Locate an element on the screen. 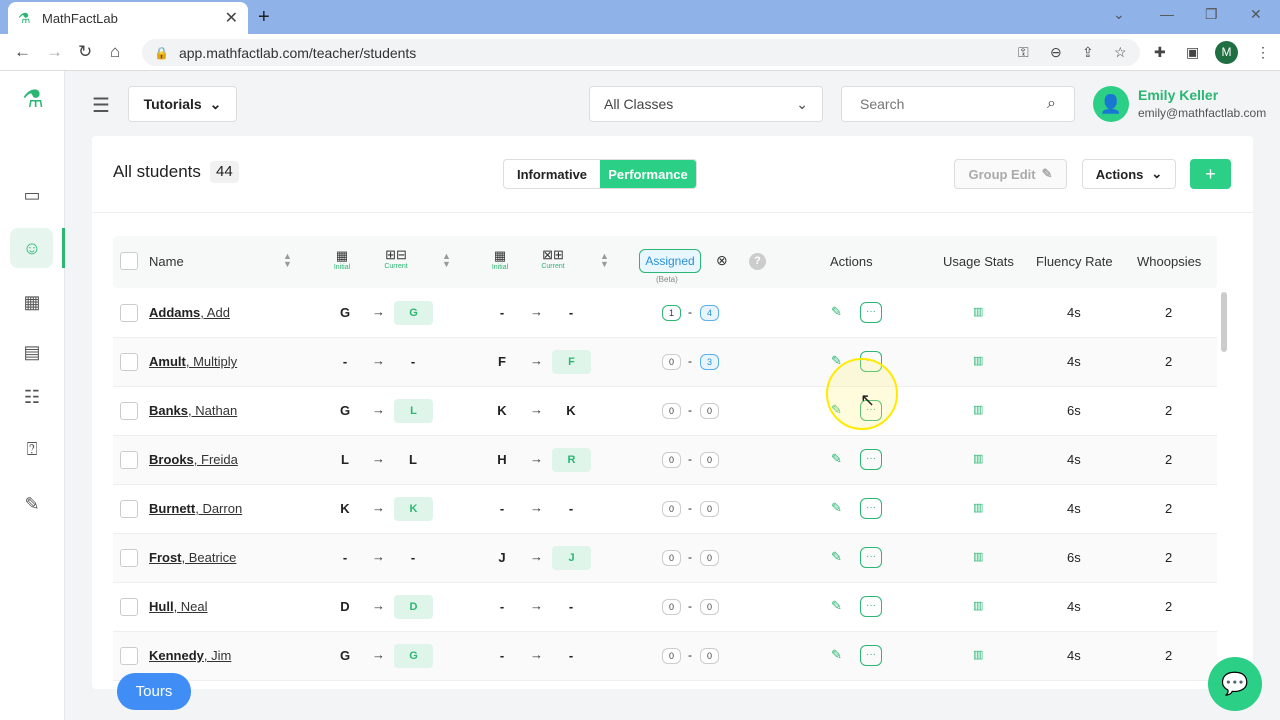 Image resolution: width=1280 pixels, height=720 pixels. teachers-icon: ☷ is located at coordinates (32, 397).